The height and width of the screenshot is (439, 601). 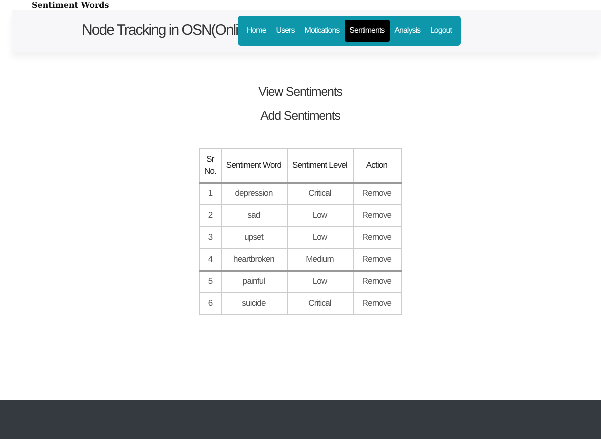 What do you see at coordinates (211, 165) in the screenshot?
I see `column-header: Sr No.` at bounding box center [211, 165].